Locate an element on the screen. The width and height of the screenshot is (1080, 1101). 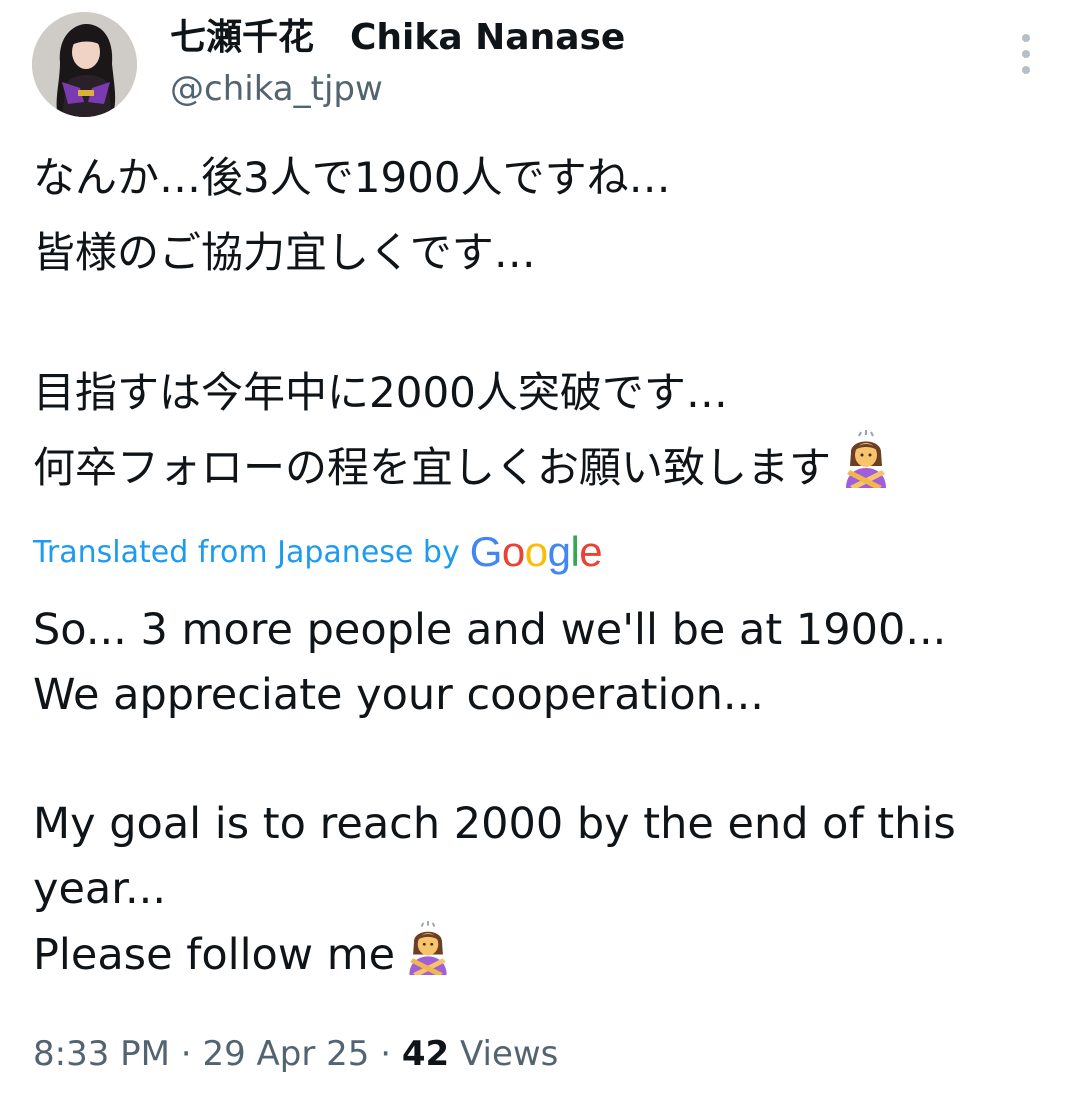
avatar is located at coordinates (84, 64).